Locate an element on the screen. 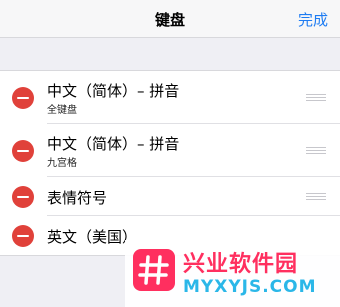 This screenshot has height=307, width=340. page-title: 键盘 is located at coordinates (169, 20).